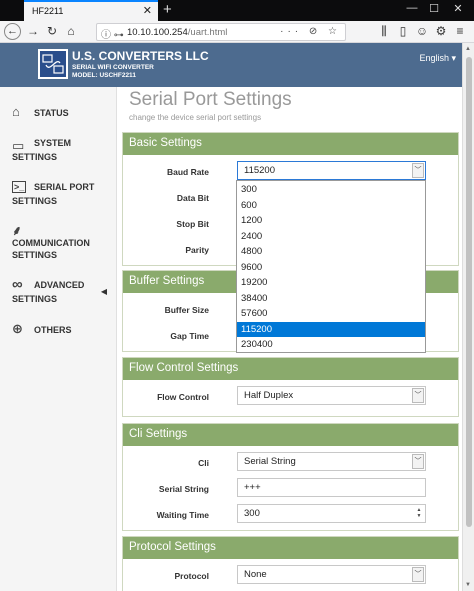 Image resolution: width=474 pixels, height=591 pixels. I want to click on new-tab-icon: +, so click(167, 9).